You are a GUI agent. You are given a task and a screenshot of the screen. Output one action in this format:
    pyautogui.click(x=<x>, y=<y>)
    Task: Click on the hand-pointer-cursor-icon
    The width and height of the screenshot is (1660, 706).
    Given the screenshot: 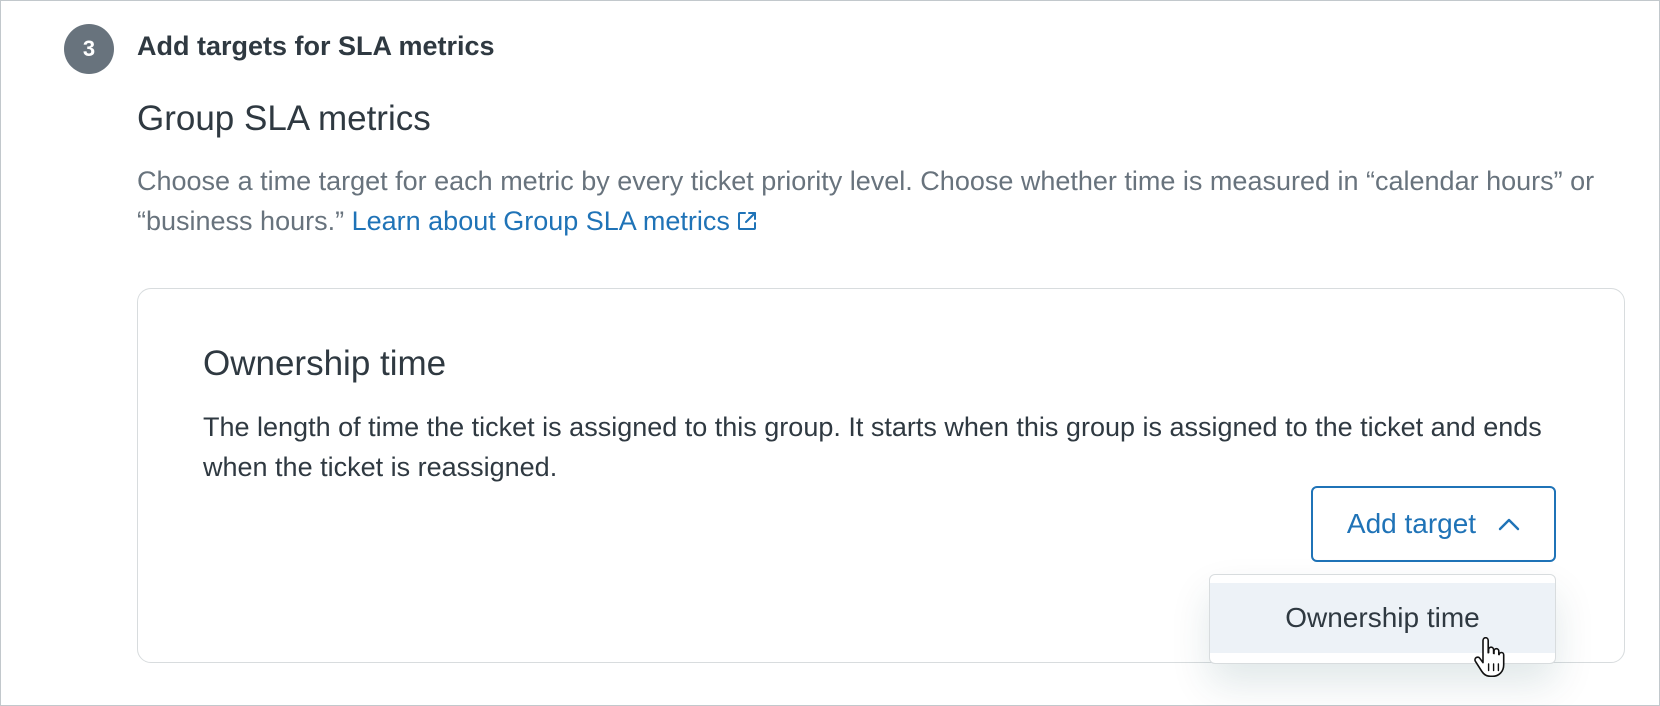 What is the action you would take?
    pyautogui.click(x=1489, y=657)
    